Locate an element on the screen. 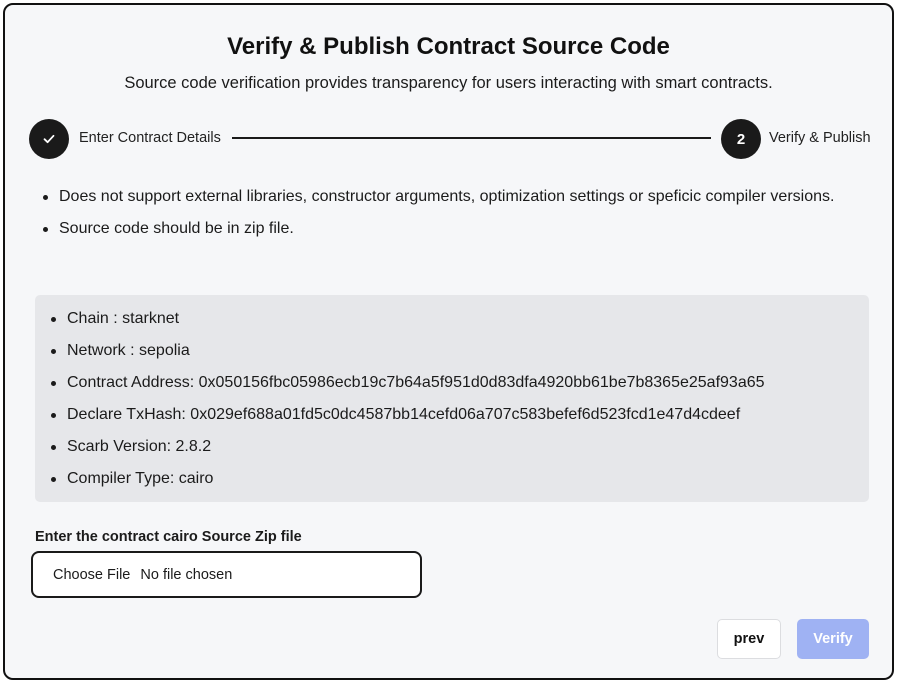 This screenshot has width=901, height=686. verify-button: Verify is located at coordinates (833, 639).